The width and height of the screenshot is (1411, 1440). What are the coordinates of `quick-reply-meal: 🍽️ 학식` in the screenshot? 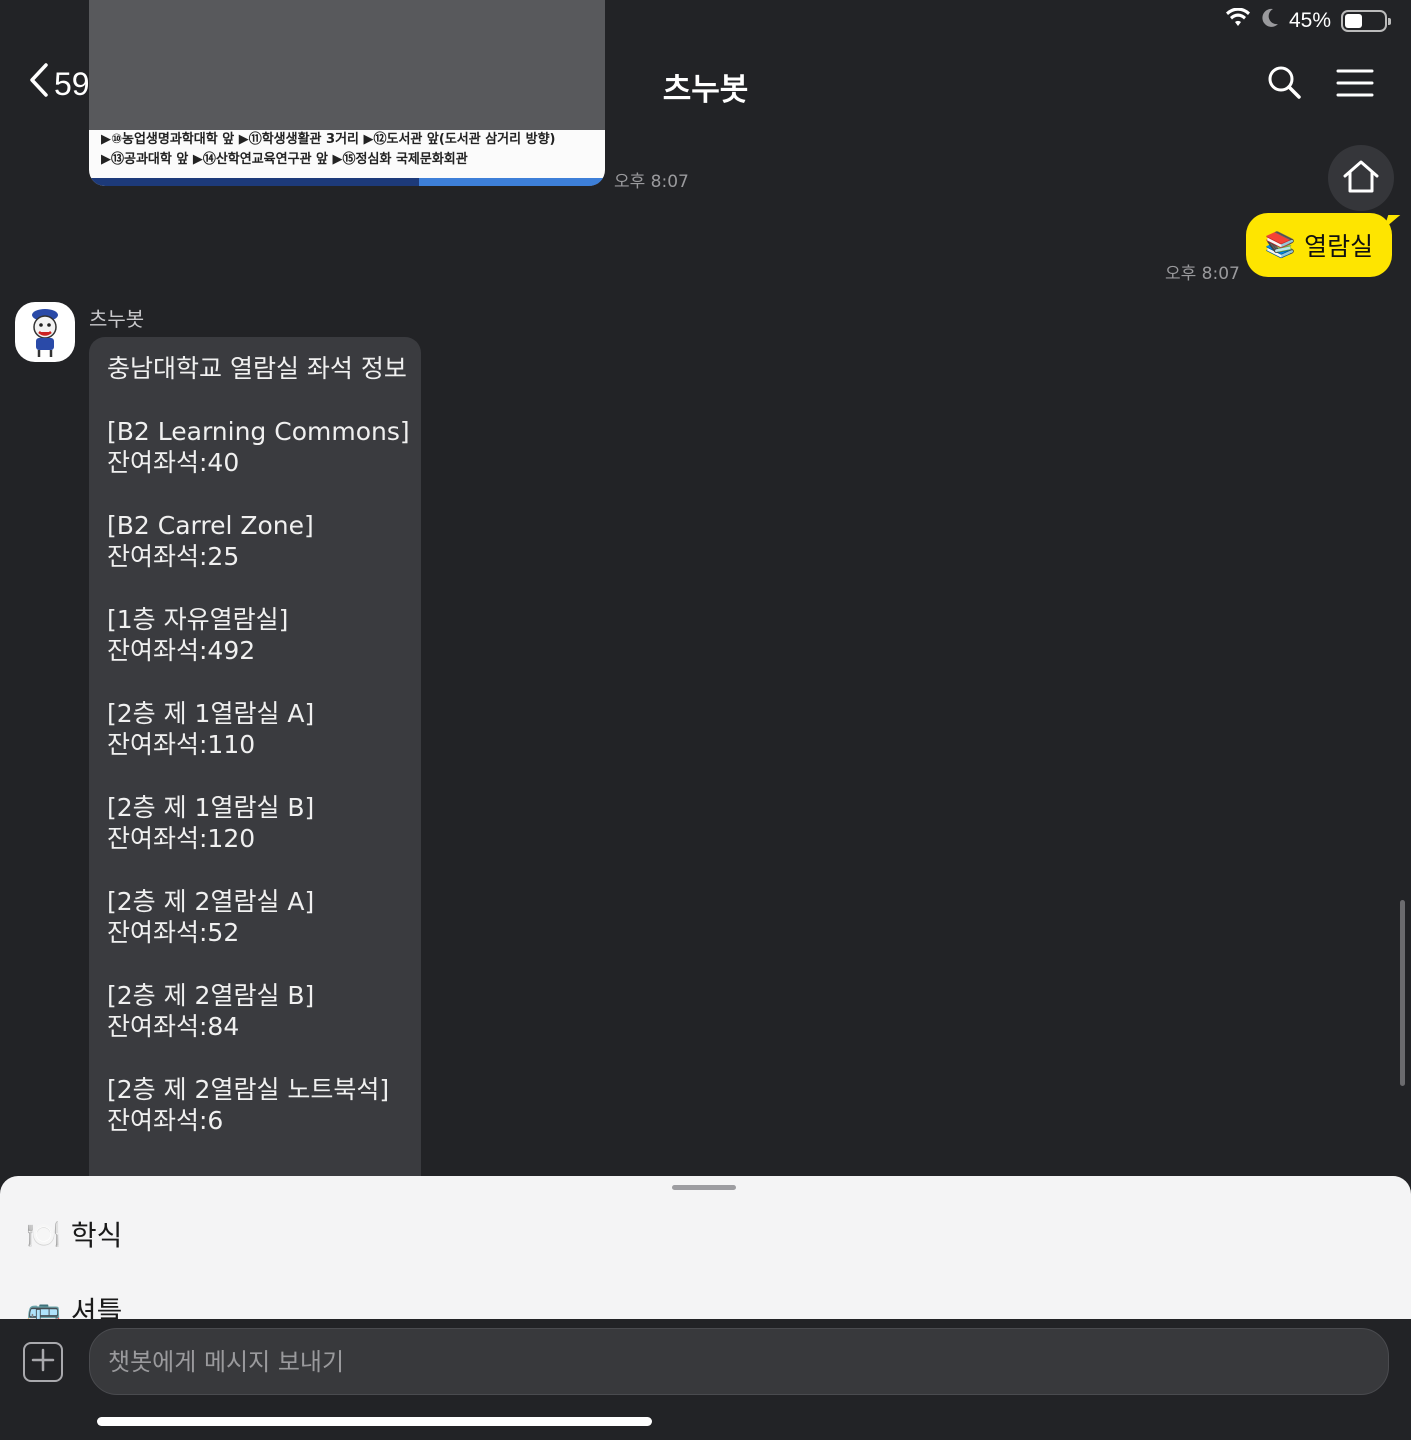 It's located at (74, 1234).